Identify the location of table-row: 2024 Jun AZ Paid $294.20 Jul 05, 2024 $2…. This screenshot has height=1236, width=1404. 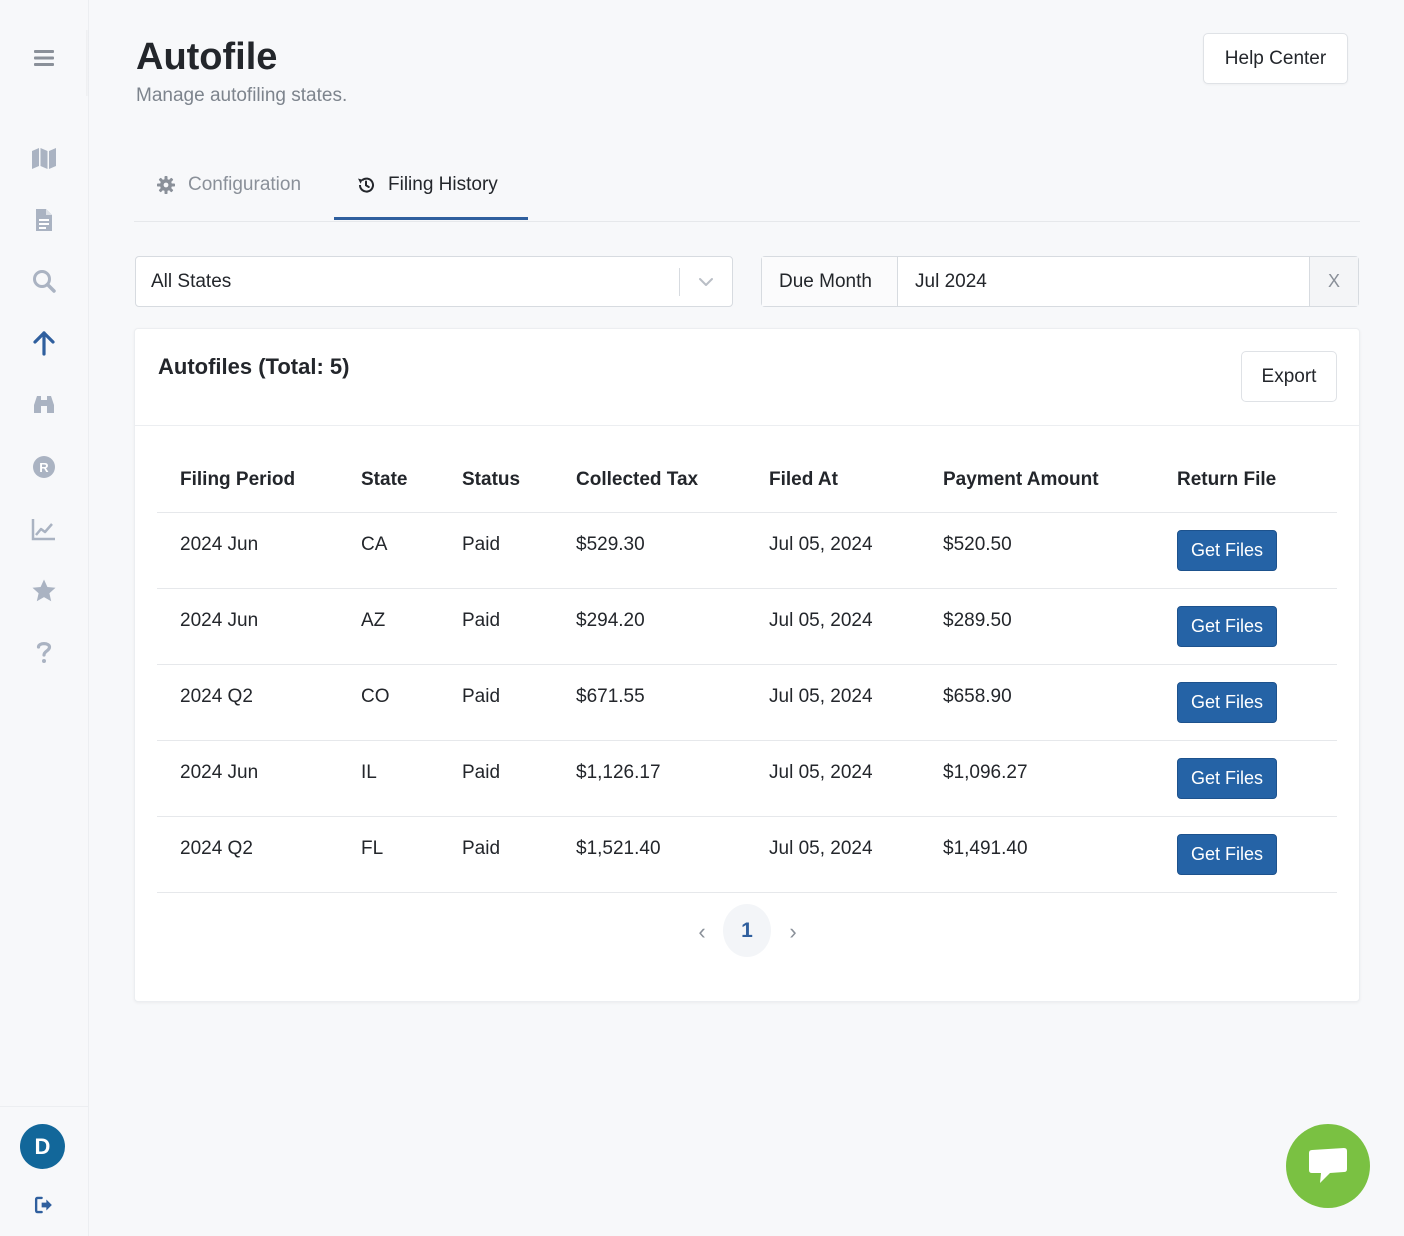
(747, 627).